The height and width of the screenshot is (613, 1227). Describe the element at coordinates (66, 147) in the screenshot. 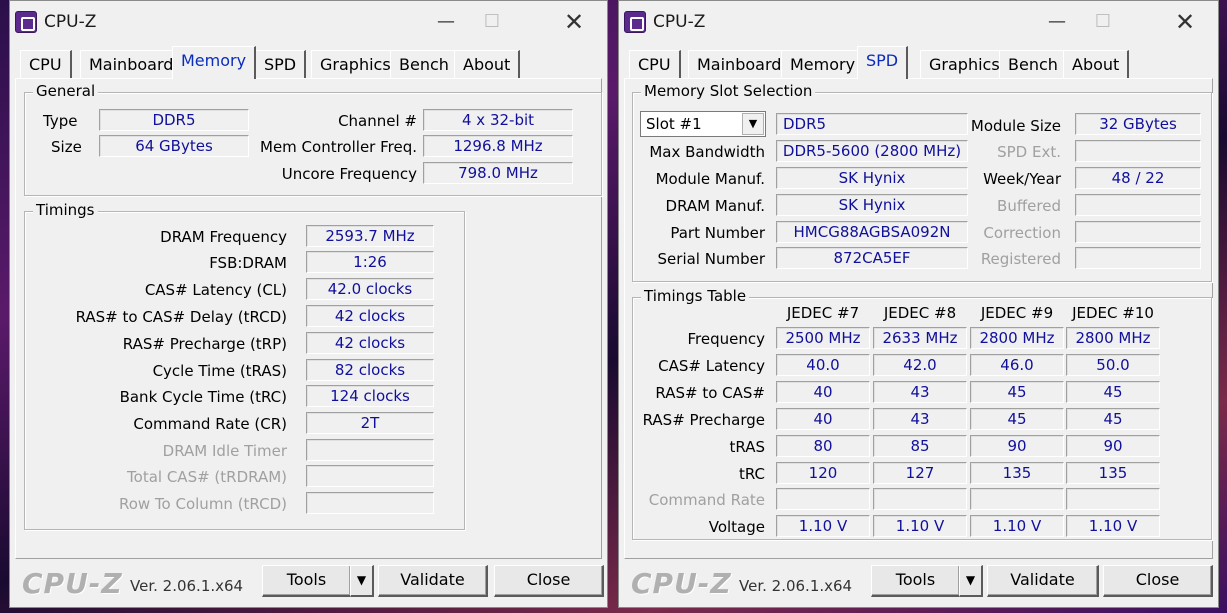

I see `size-label: Size` at that location.